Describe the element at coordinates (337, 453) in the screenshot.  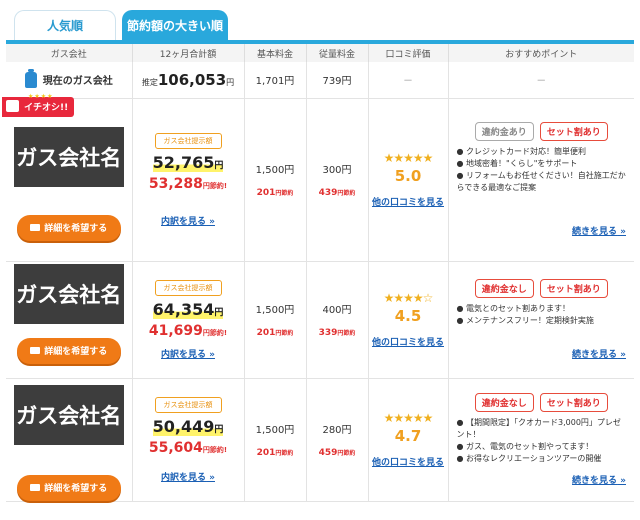
I see `usage-save: 459円節約` at that location.